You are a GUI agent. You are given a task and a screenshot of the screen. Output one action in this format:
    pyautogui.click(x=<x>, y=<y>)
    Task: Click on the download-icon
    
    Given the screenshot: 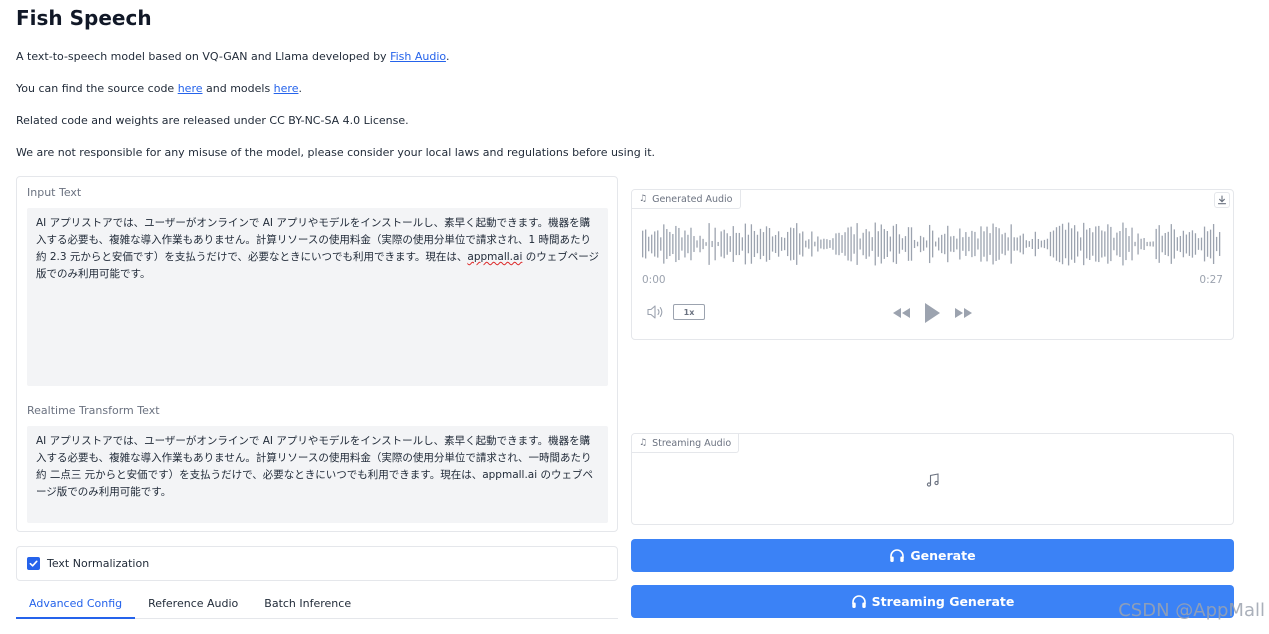 What is the action you would take?
    pyautogui.click(x=1222, y=200)
    